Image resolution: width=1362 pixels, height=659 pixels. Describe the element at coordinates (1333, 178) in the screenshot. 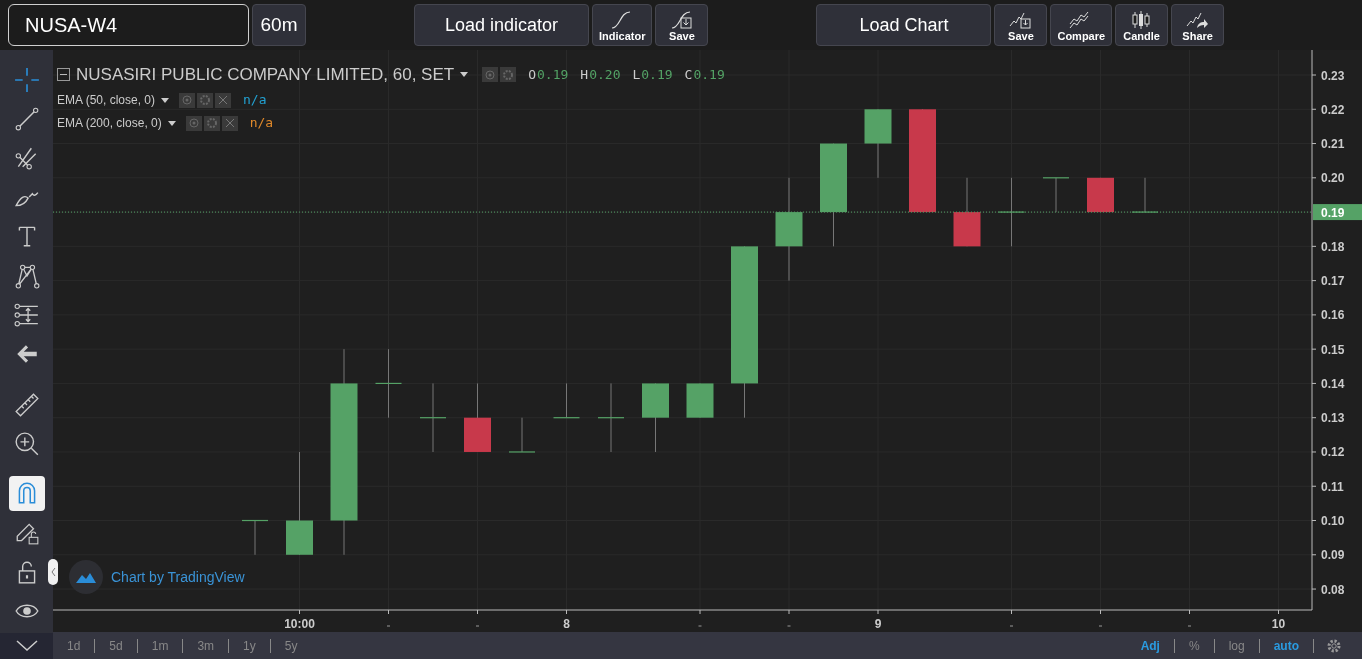

I see `price-label: 0.20` at that location.